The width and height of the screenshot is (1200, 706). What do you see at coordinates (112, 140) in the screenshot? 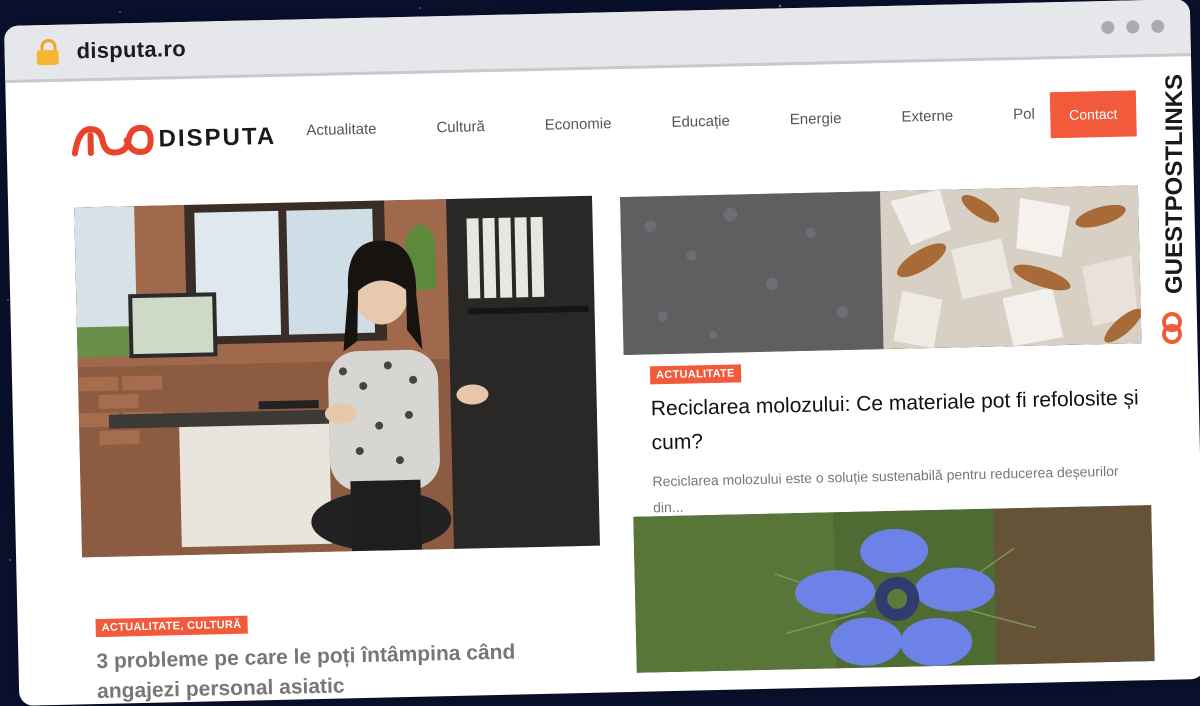
I see `logo-mark-icon` at bounding box center [112, 140].